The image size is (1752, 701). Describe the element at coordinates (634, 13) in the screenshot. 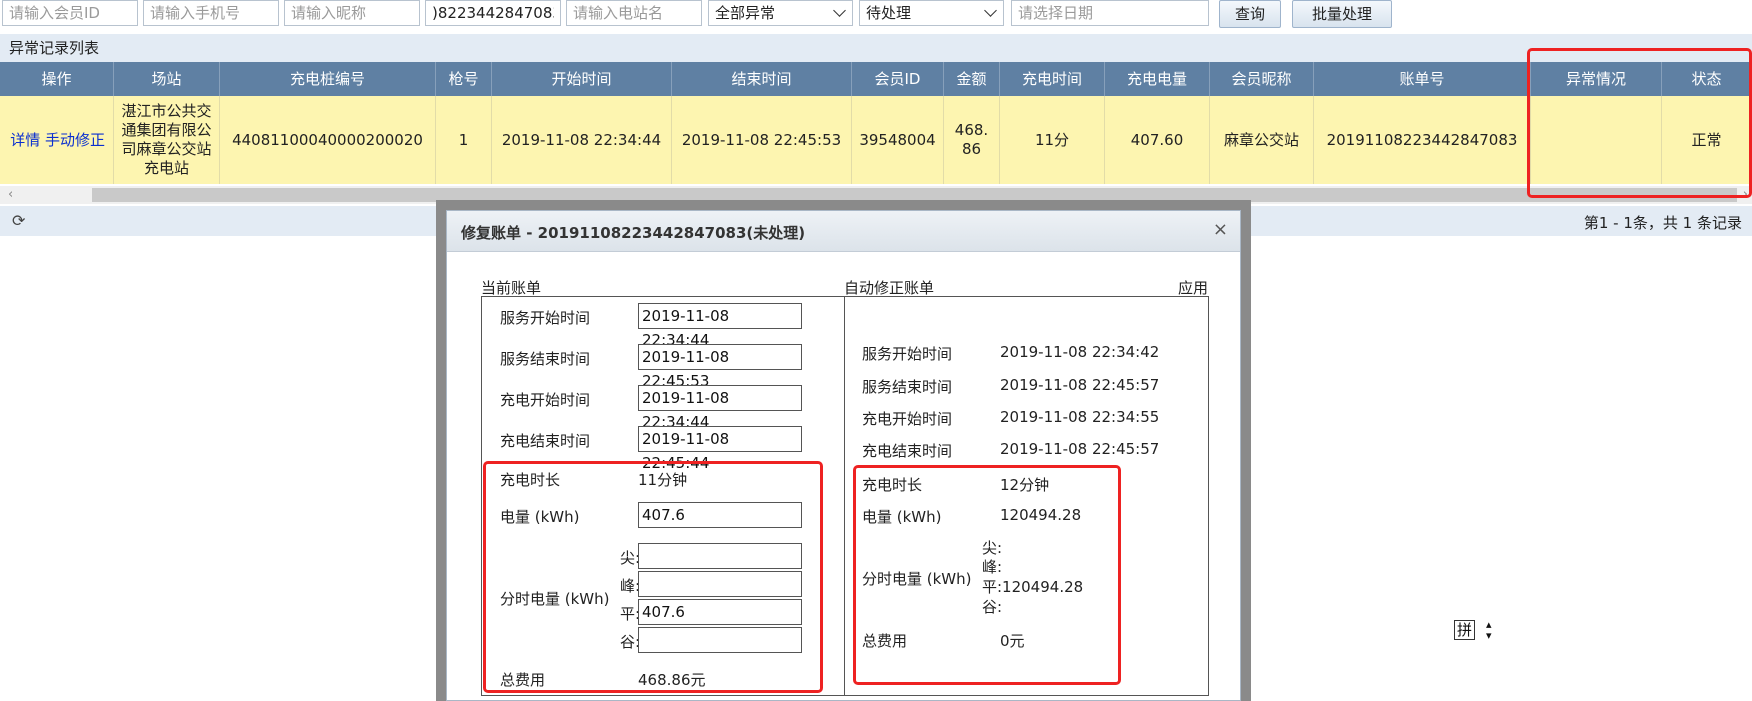

I see `station-input` at that location.